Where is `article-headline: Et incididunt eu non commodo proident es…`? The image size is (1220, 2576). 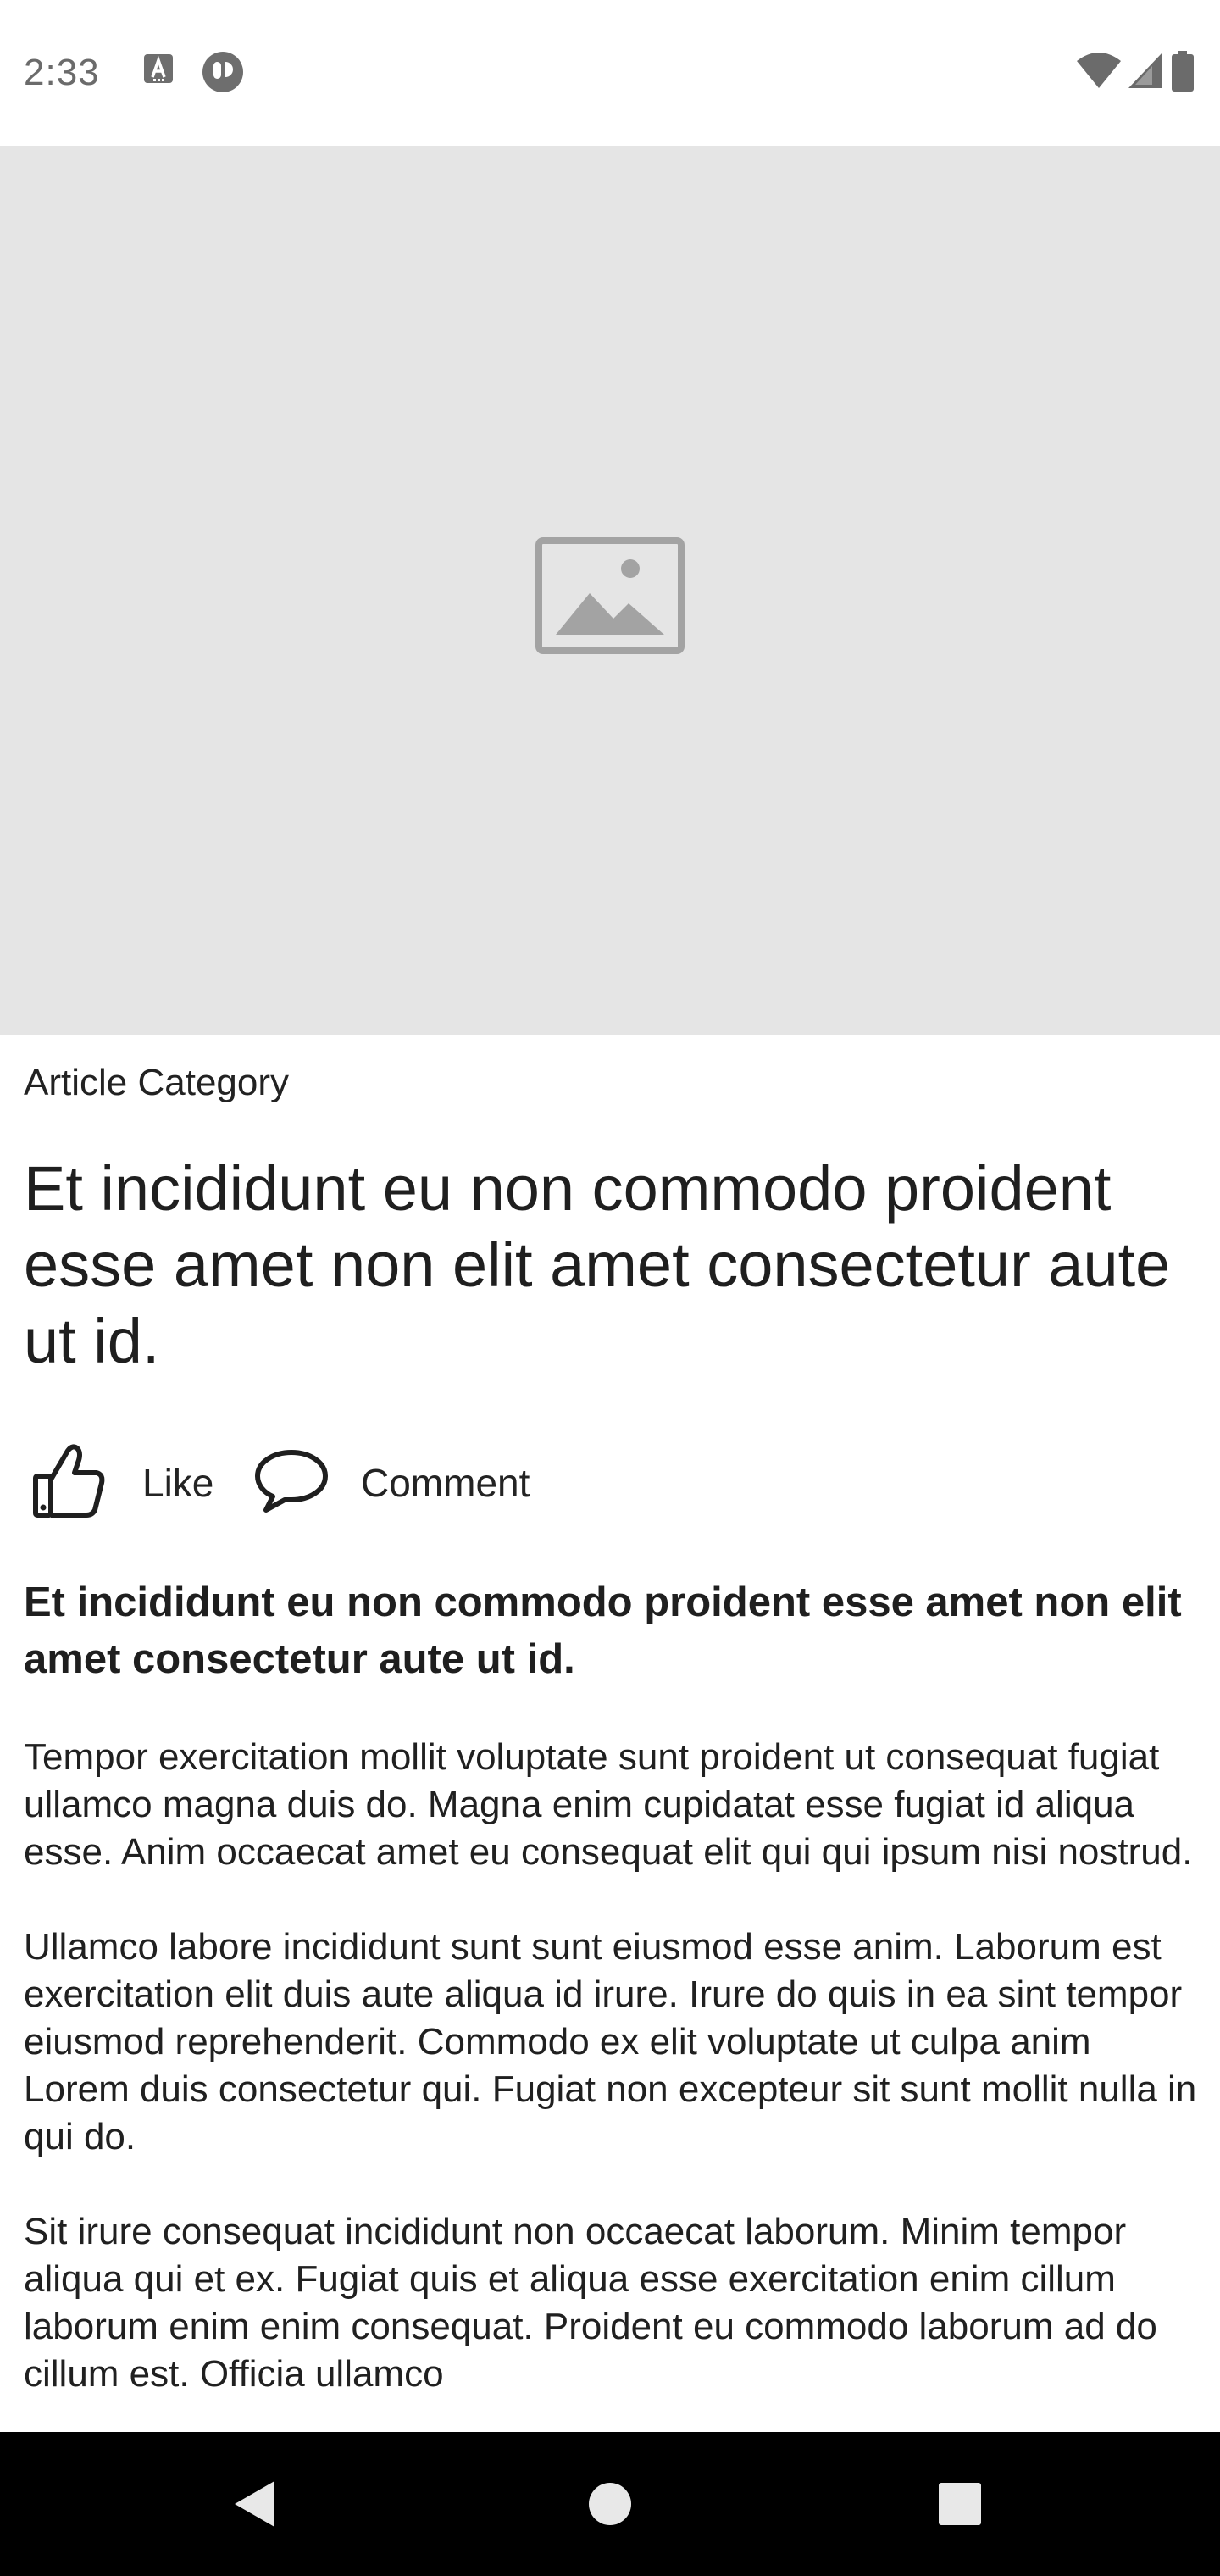 article-headline: Et incididunt eu non commodo proident es… is located at coordinates (597, 1264).